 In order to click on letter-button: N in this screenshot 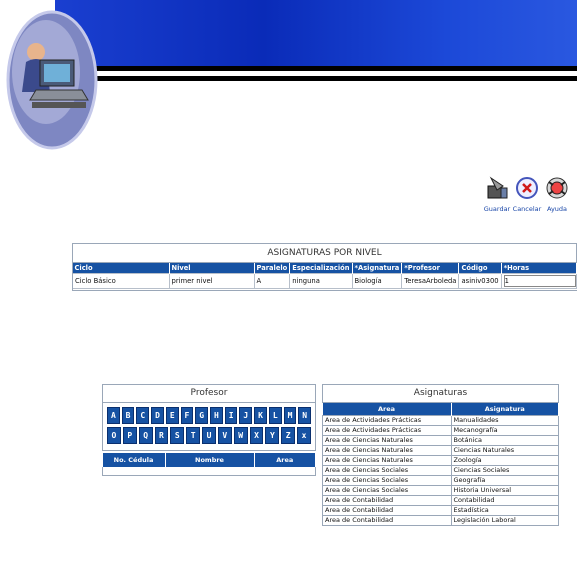, I will do `click(305, 415)`.